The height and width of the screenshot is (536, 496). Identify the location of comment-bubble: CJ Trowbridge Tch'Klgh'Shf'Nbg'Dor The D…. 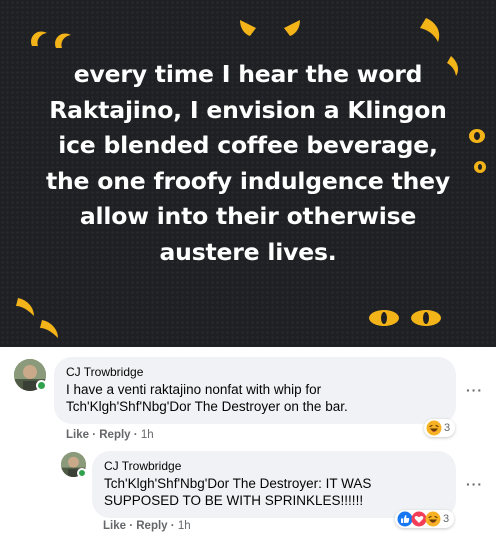
(274, 484).